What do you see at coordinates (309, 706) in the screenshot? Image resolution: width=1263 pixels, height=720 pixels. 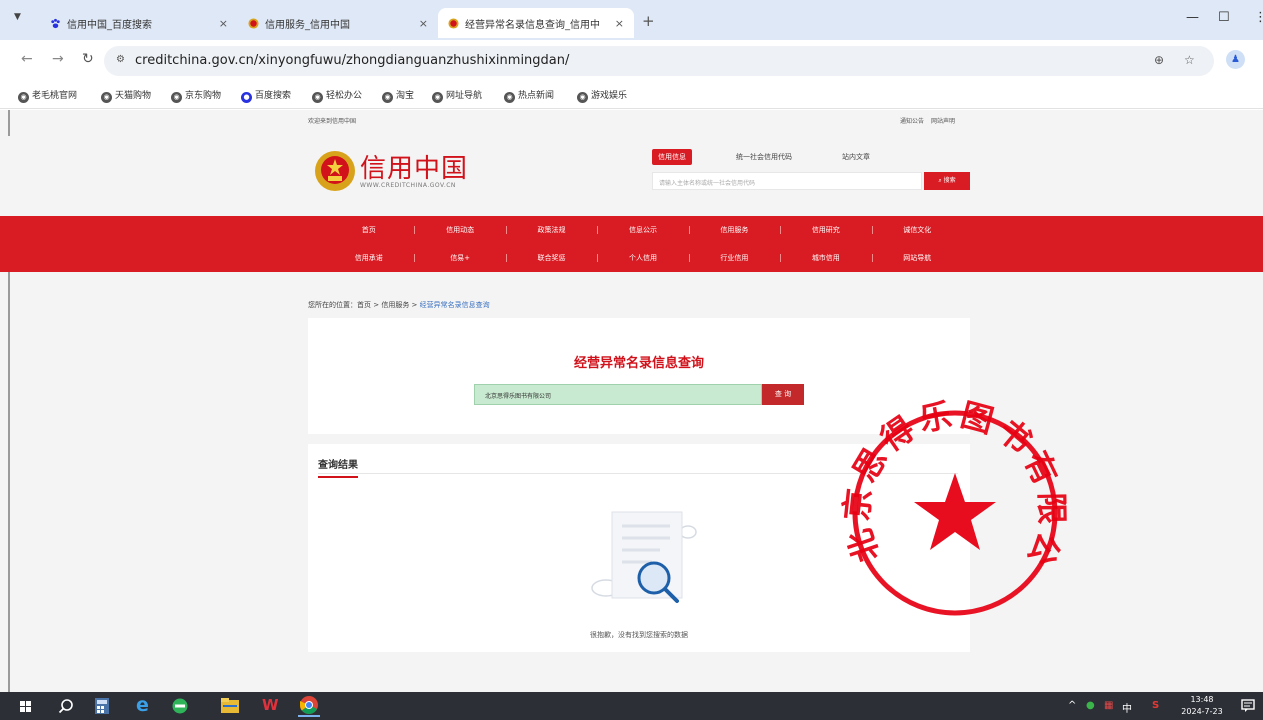 I see `chrome-icon` at bounding box center [309, 706].